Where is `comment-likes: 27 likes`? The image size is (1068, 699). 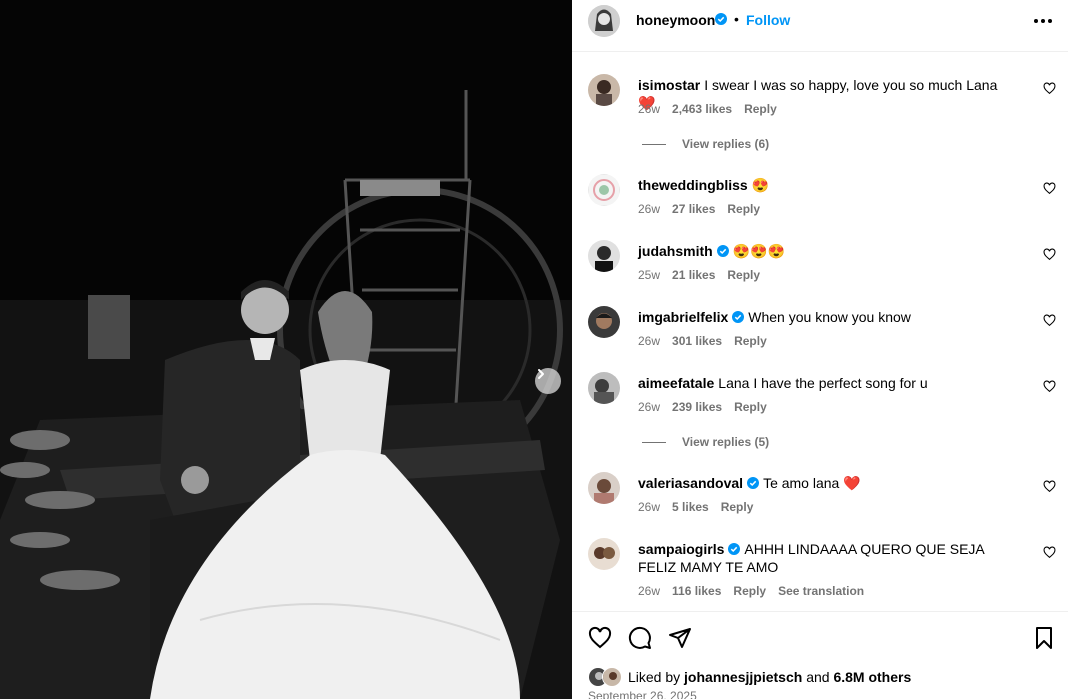 comment-likes: 27 likes is located at coordinates (693, 209).